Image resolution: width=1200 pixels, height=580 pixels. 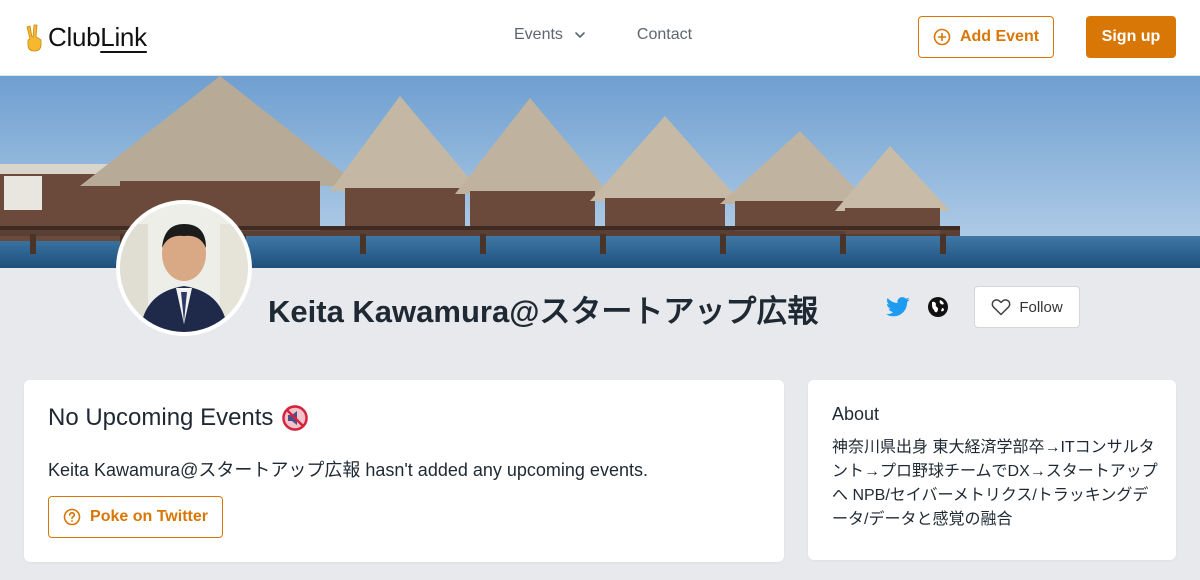 I want to click on main-nav: Events Contact, so click(x=603, y=35).